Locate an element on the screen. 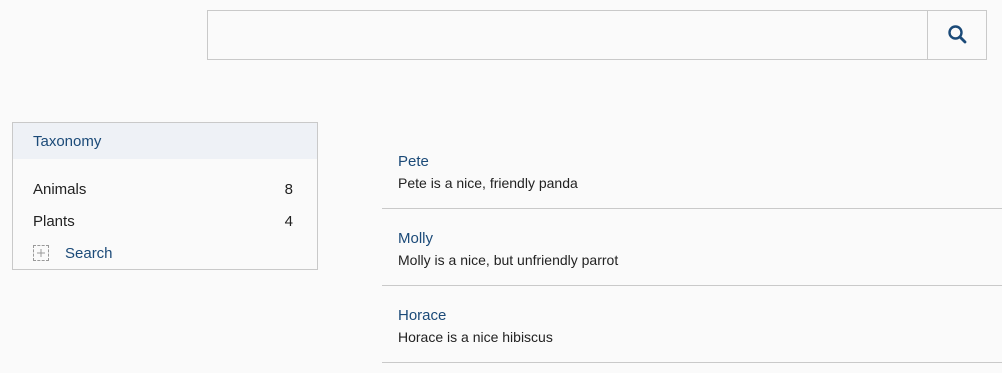 The width and height of the screenshot is (1002, 373). search-bar is located at coordinates (597, 35).